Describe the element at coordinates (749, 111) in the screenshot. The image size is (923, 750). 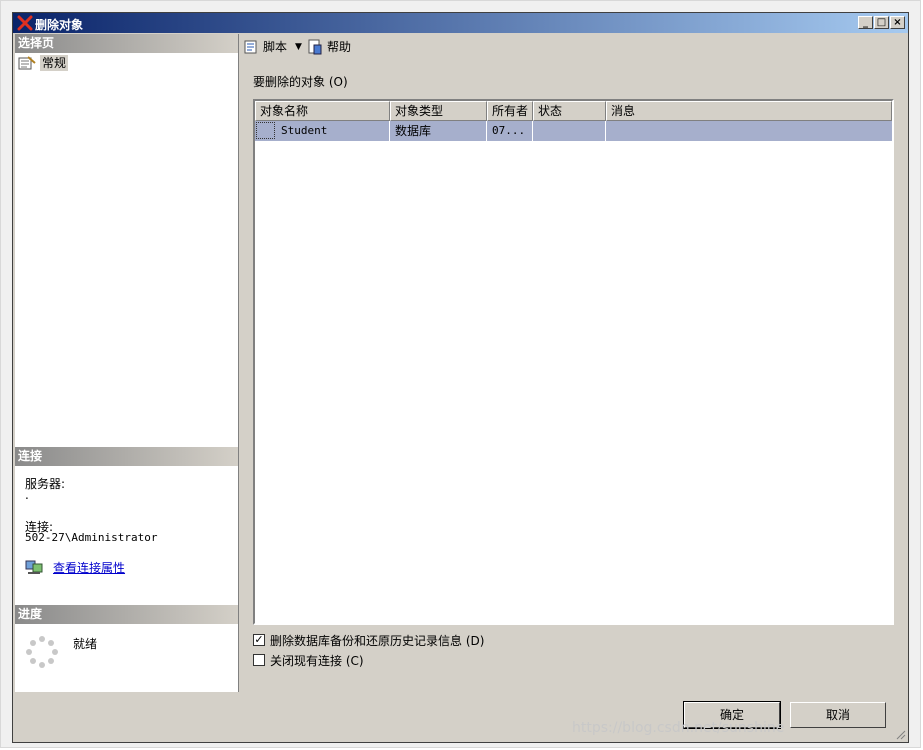
I see `column-header-message: 消息` at that location.